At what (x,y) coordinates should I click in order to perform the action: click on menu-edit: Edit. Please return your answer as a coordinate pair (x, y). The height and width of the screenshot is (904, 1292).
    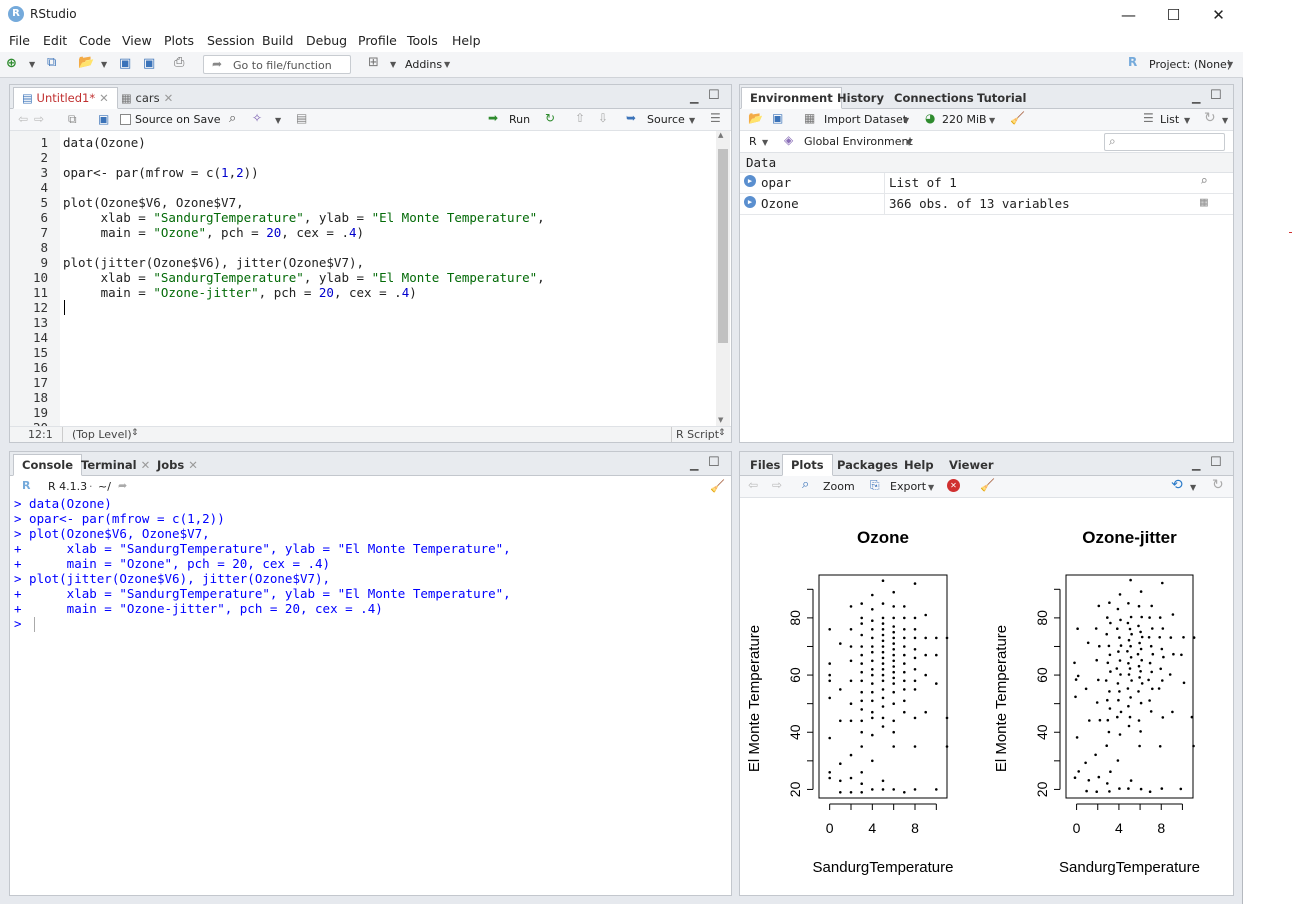
    Looking at the image, I should click on (55, 40).